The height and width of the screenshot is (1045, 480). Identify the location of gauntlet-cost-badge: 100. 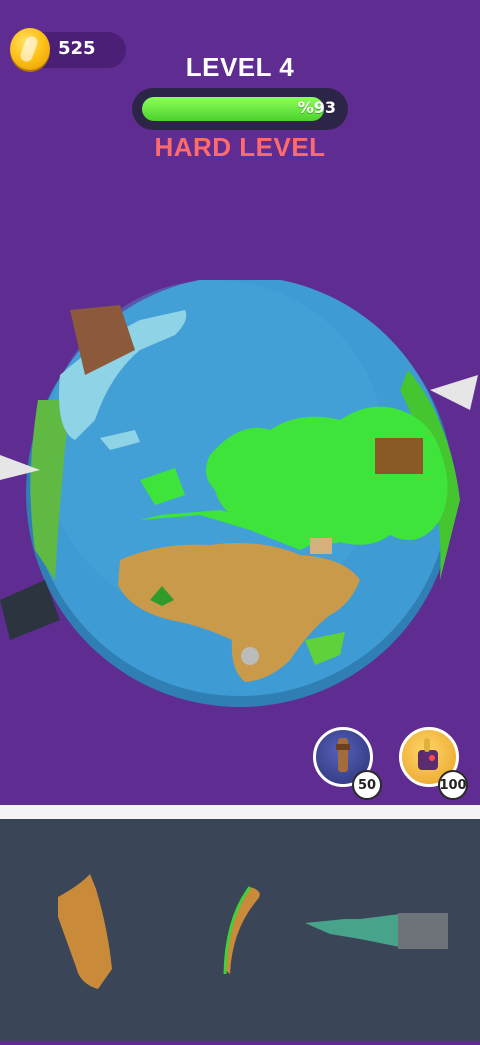
(453, 785).